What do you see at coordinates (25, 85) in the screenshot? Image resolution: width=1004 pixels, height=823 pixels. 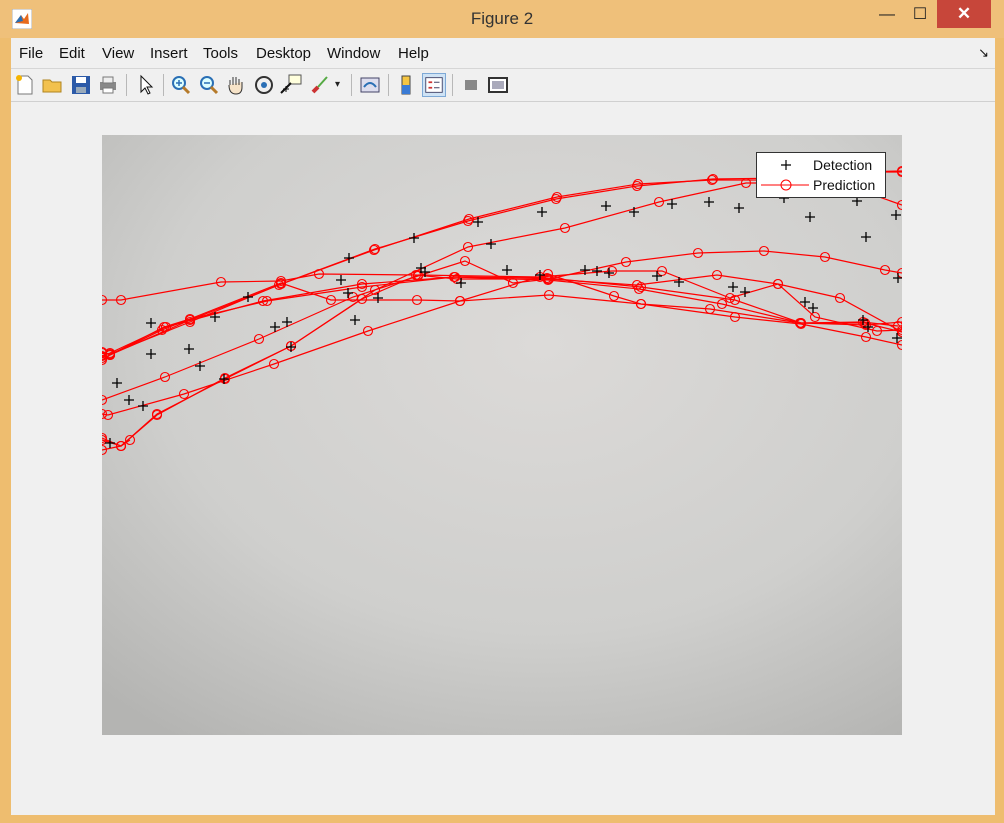 I see `new-figure-icon` at bounding box center [25, 85].